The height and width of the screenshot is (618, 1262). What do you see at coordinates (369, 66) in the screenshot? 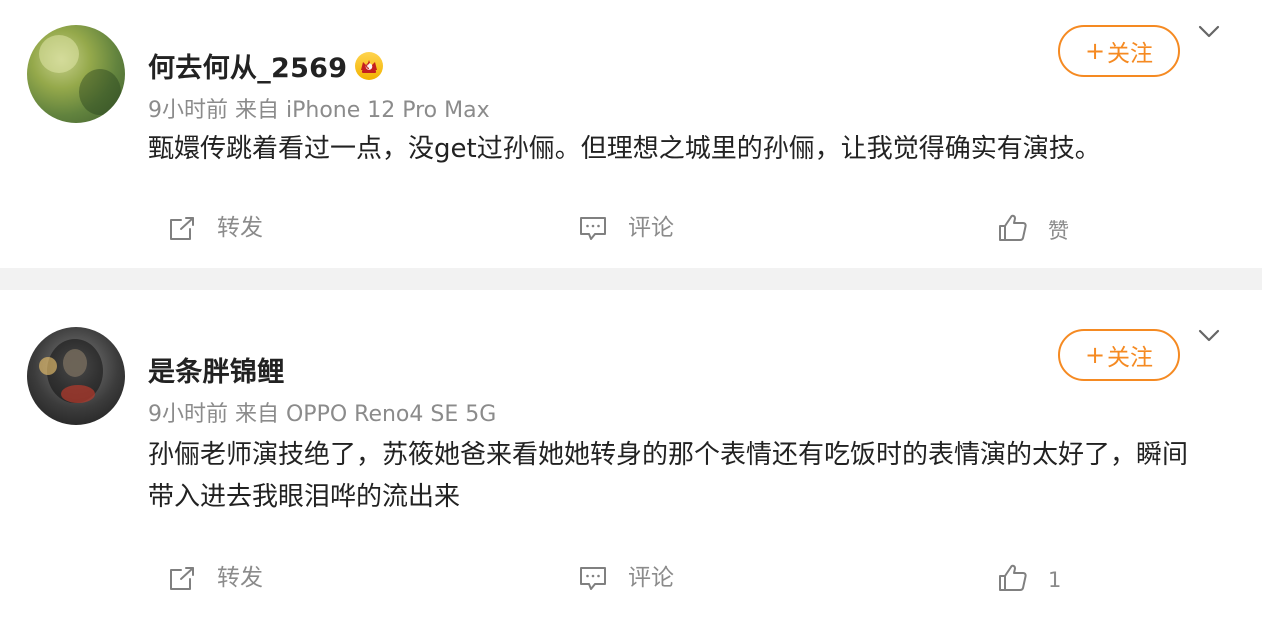
I see `crown-badge-icon` at bounding box center [369, 66].